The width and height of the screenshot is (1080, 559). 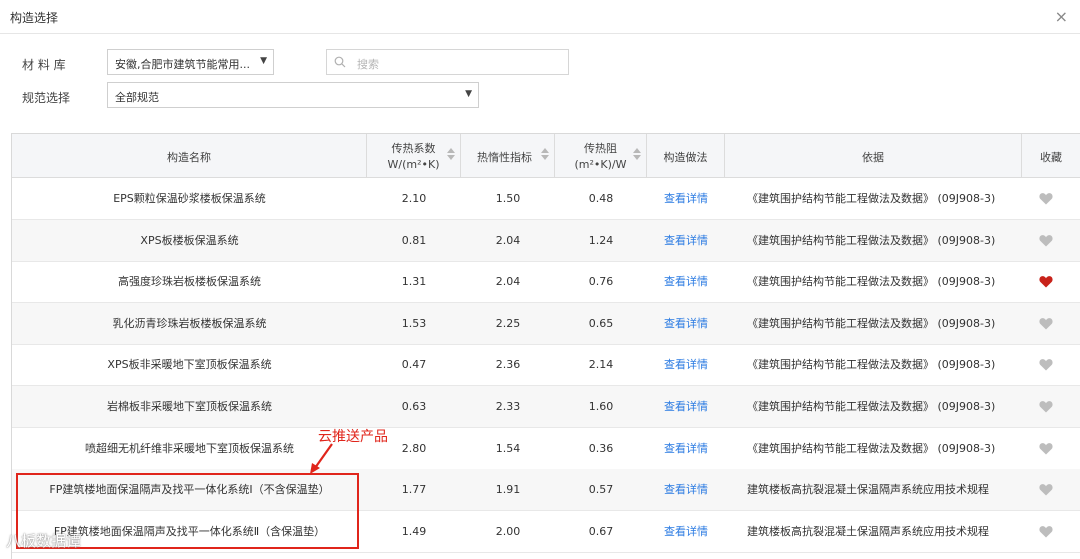 What do you see at coordinates (508, 490) in the screenshot?
I see `cell-inertia-value: 1.91` at bounding box center [508, 490].